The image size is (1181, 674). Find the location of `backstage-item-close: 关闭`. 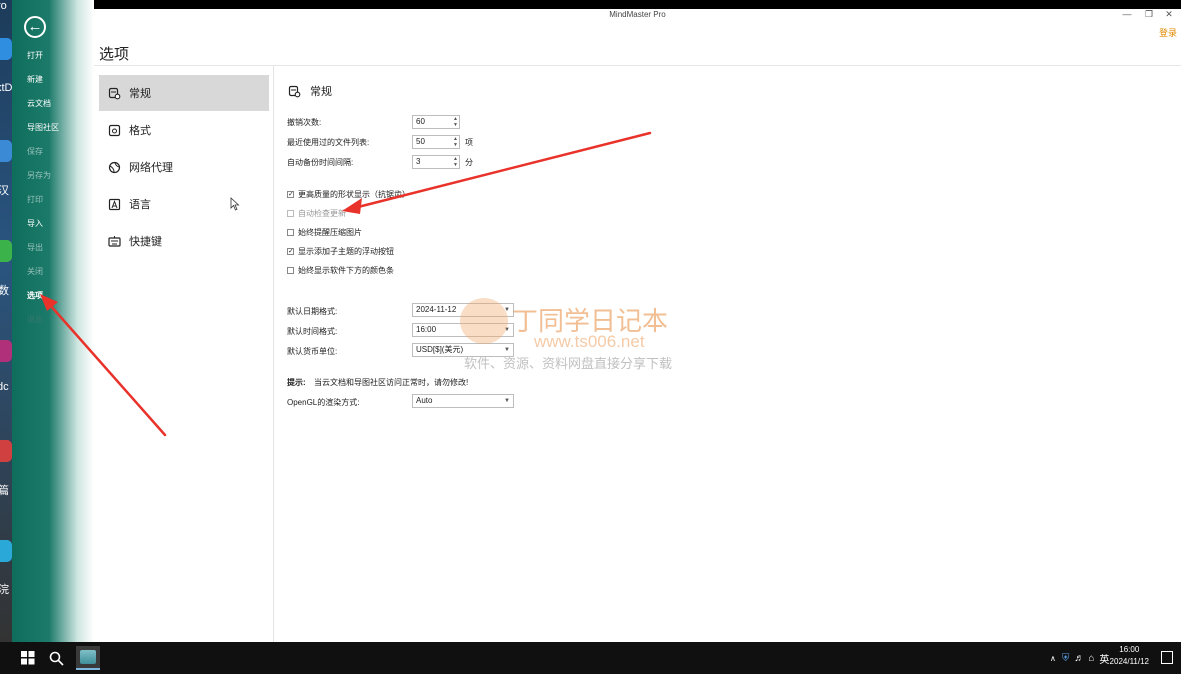

backstage-item-close: 关闭 is located at coordinates (35, 271).